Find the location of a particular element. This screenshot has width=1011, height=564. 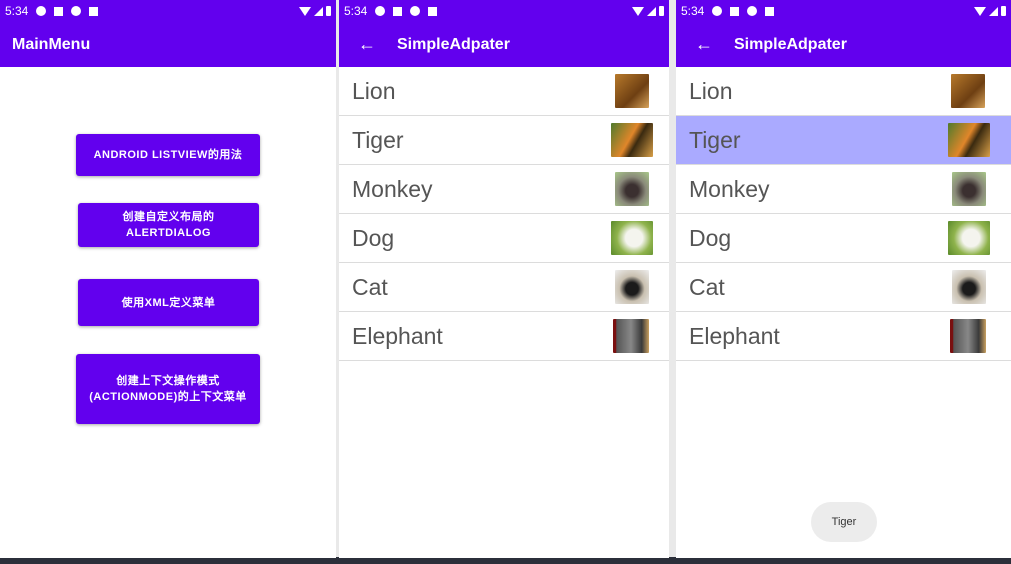

xml-menu-button: 使用XML定义菜单 is located at coordinates (168, 302).